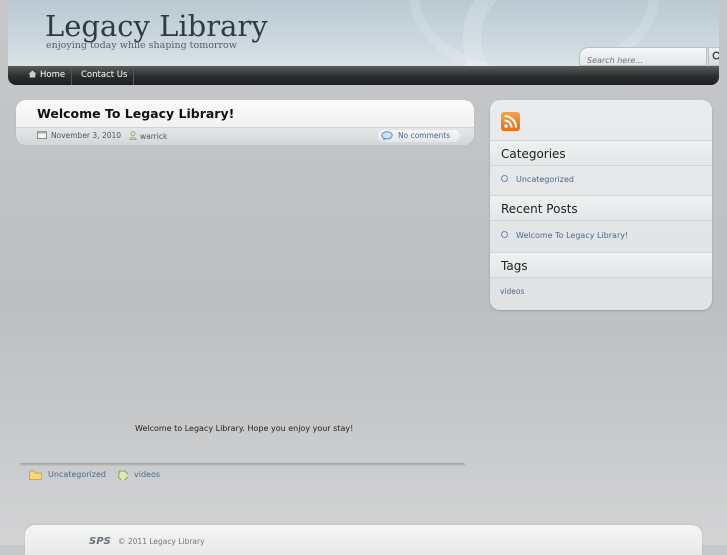 The image size is (727, 555). I want to click on recent-posts-heading: Recent Posts, so click(601, 208).